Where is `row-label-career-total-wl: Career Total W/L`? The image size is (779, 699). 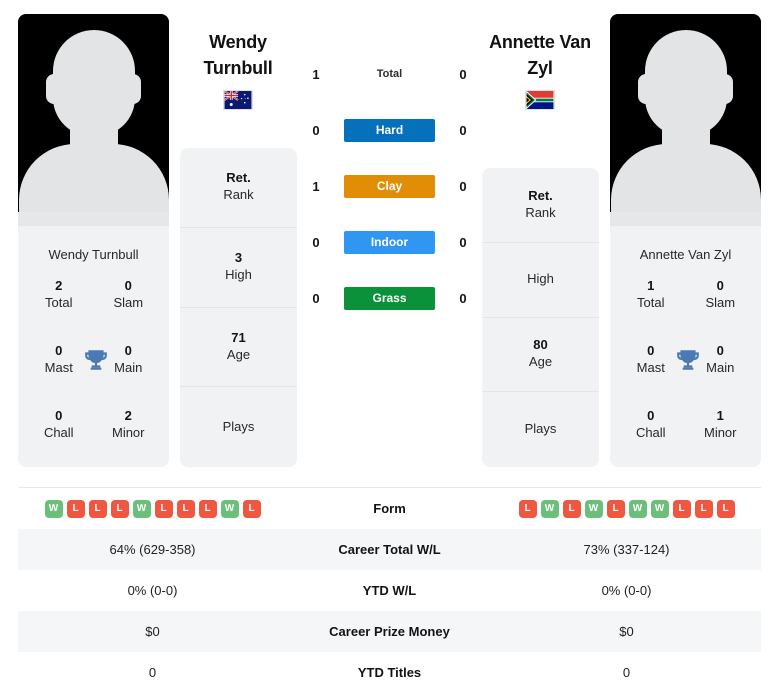
row-label-career-total-wl: Career Total W/L is located at coordinates (389, 549).